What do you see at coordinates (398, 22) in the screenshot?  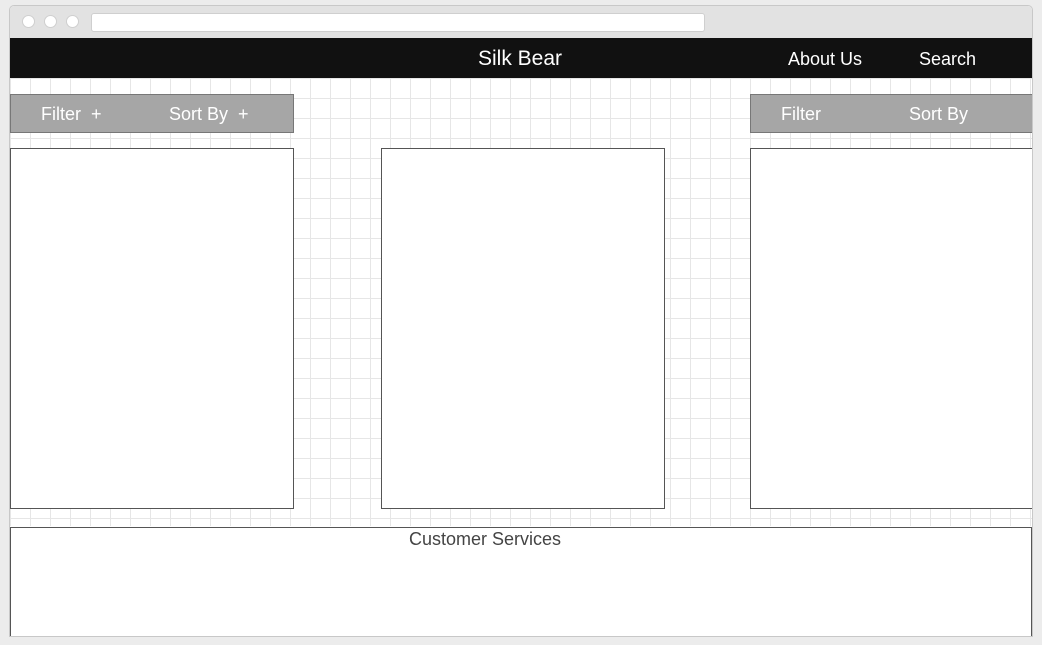 I see `address-bar` at bounding box center [398, 22].